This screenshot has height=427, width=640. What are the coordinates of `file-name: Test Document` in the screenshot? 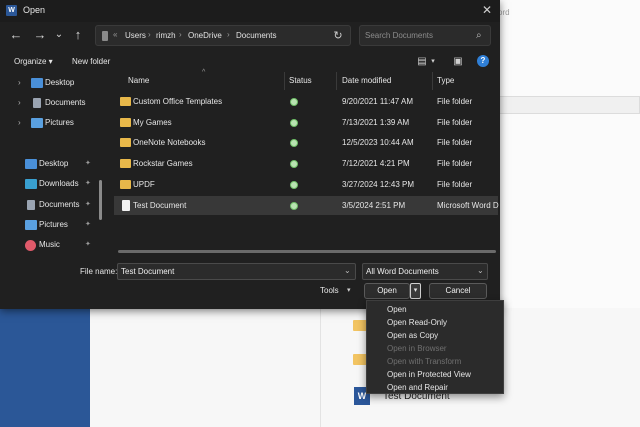 It's located at (160, 205).